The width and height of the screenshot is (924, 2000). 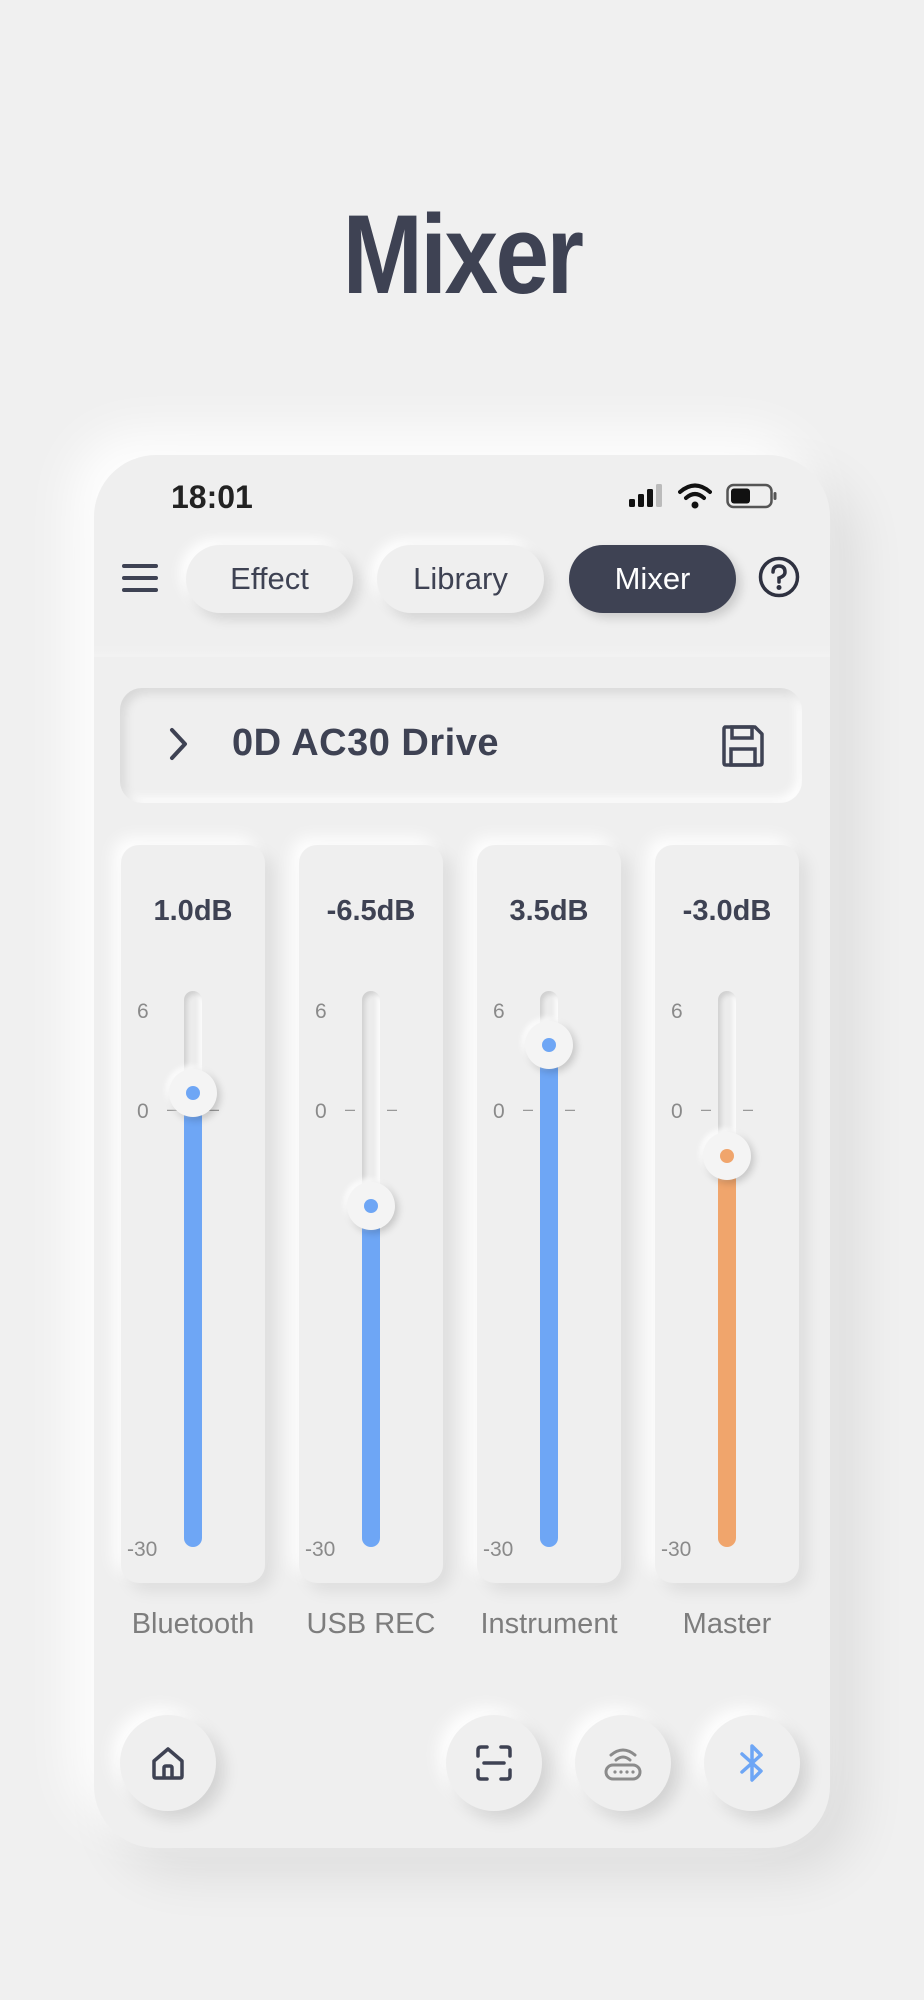 I want to click on home-icon, so click(x=168, y=1763).